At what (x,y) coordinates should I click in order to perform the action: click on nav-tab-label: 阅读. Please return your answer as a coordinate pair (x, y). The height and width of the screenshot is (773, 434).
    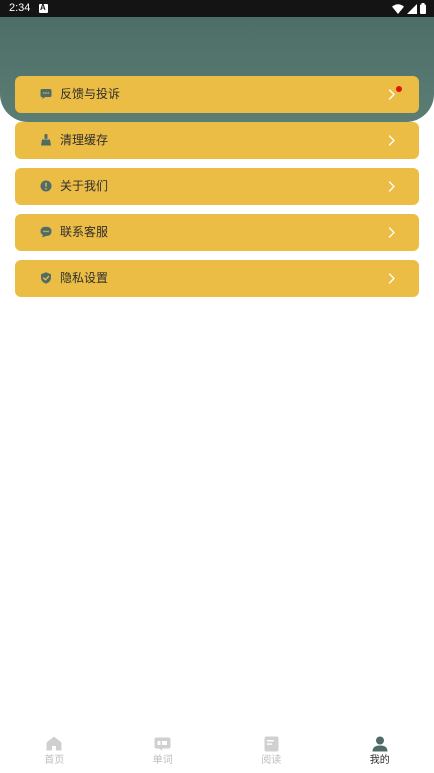
    Looking at the image, I should click on (271, 760).